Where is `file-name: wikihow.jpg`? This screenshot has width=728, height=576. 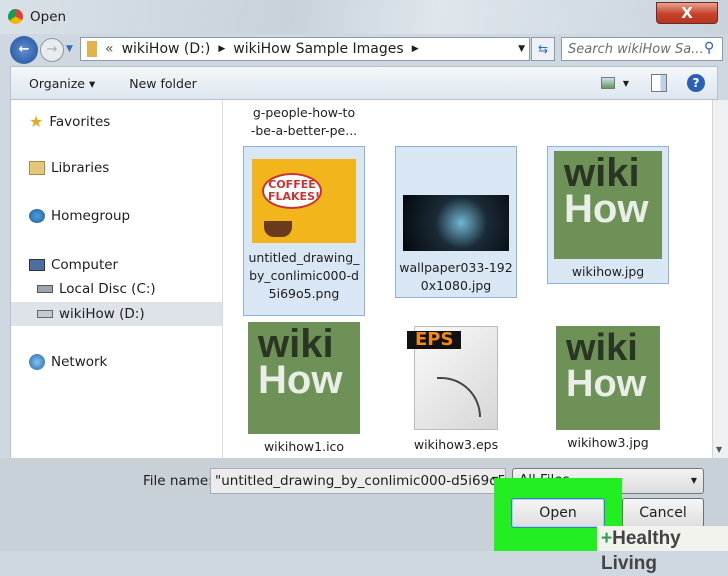 file-name: wikihow.jpg is located at coordinates (608, 271).